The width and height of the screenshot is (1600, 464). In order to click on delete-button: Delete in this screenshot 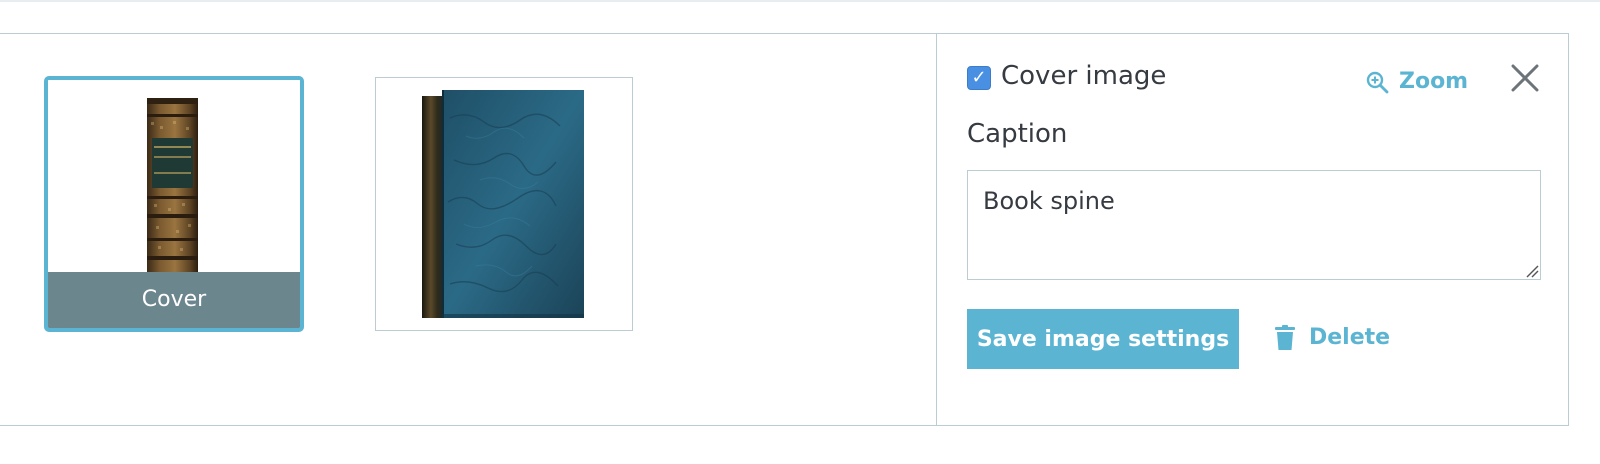, I will do `click(1332, 338)`.